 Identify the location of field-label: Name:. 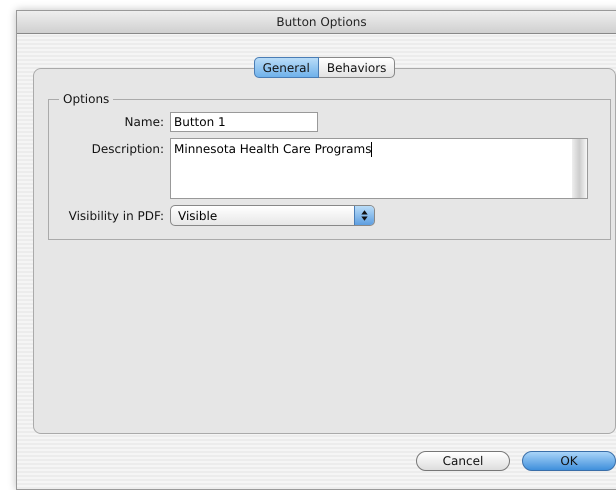
(144, 122).